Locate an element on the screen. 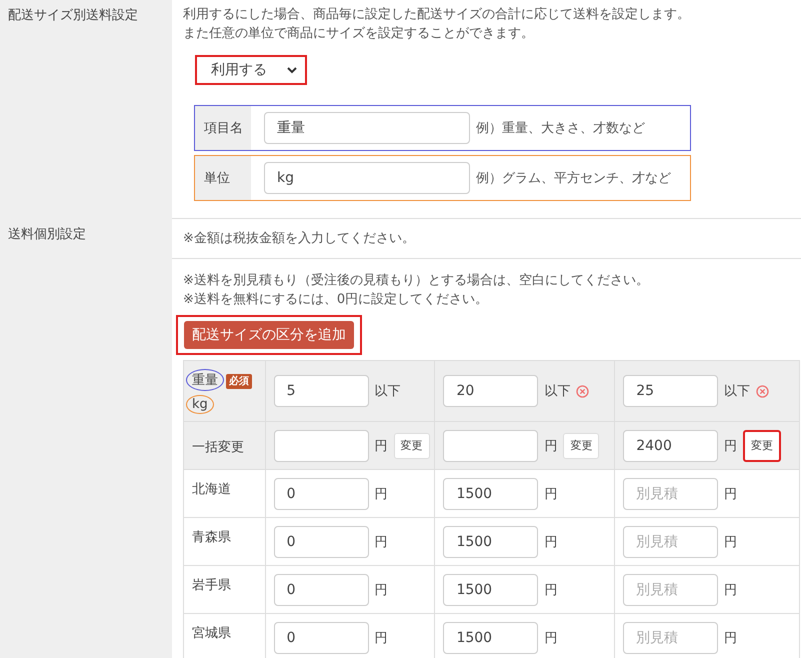 The image size is (801, 658). field-label: 単位 is located at coordinates (223, 178).